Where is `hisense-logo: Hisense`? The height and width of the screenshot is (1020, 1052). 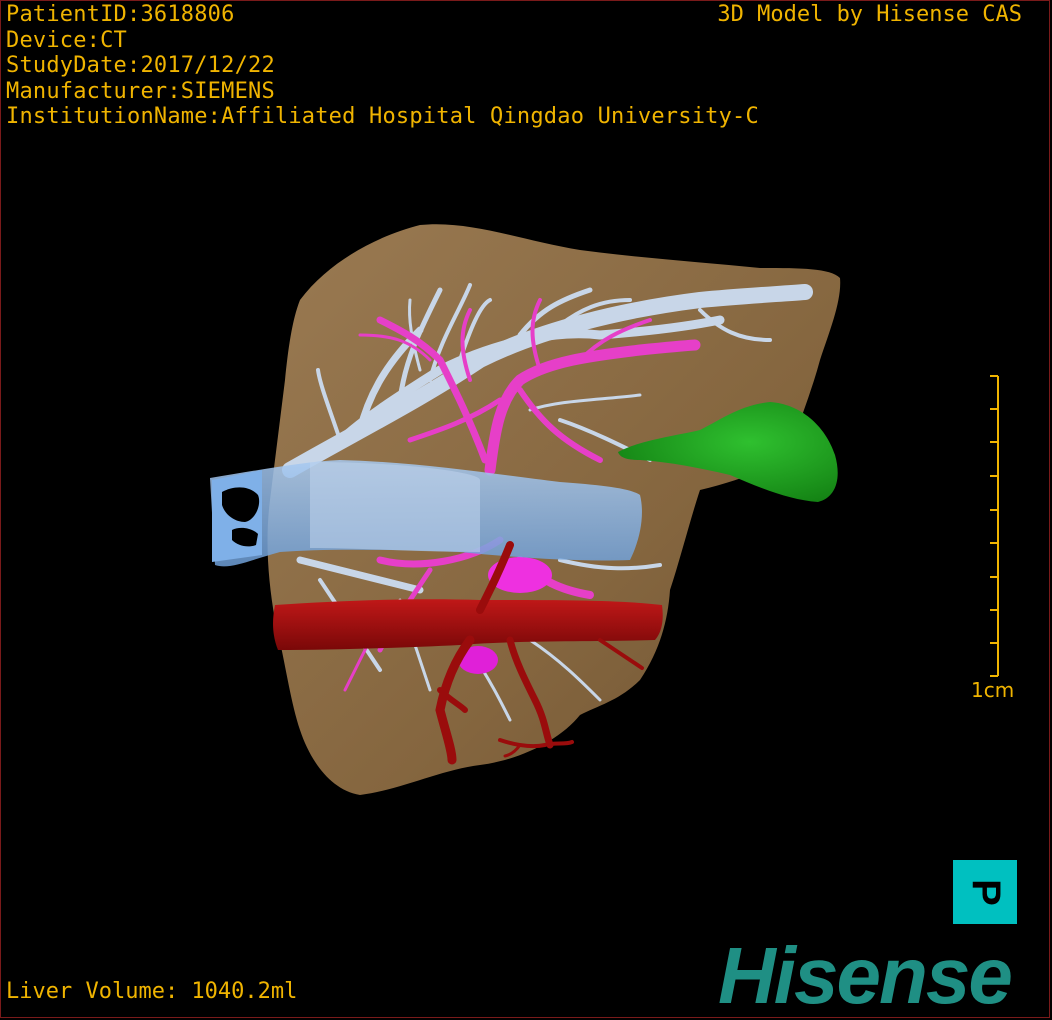
hisense-logo: Hisense is located at coordinates (865, 975).